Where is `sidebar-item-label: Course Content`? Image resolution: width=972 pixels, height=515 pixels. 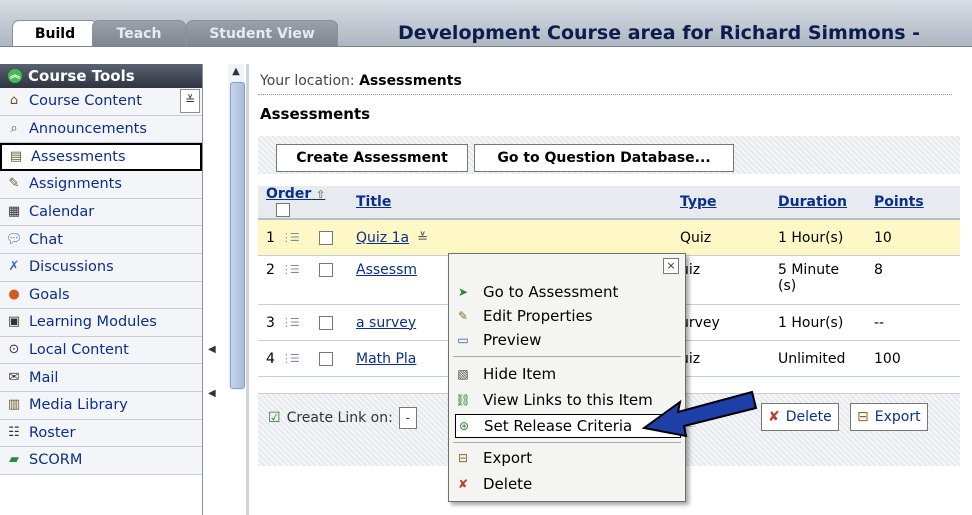
sidebar-item-label: Course Content is located at coordinates (85, 101).